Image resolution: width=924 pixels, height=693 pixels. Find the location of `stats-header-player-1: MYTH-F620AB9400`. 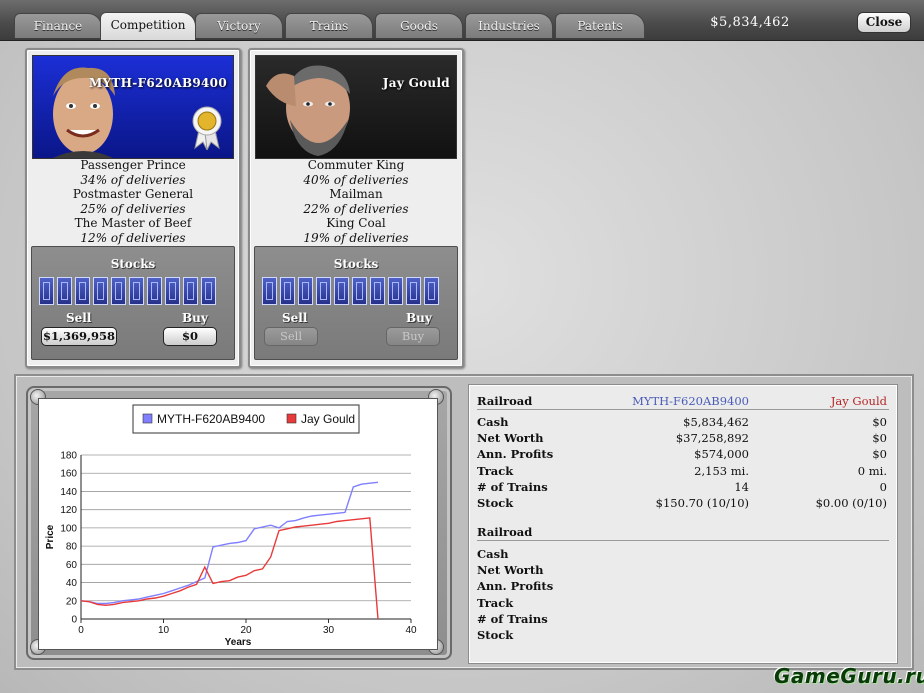

stats-header-player-1: MYTH-F620AB9400 is located at coordinates (690, 401).